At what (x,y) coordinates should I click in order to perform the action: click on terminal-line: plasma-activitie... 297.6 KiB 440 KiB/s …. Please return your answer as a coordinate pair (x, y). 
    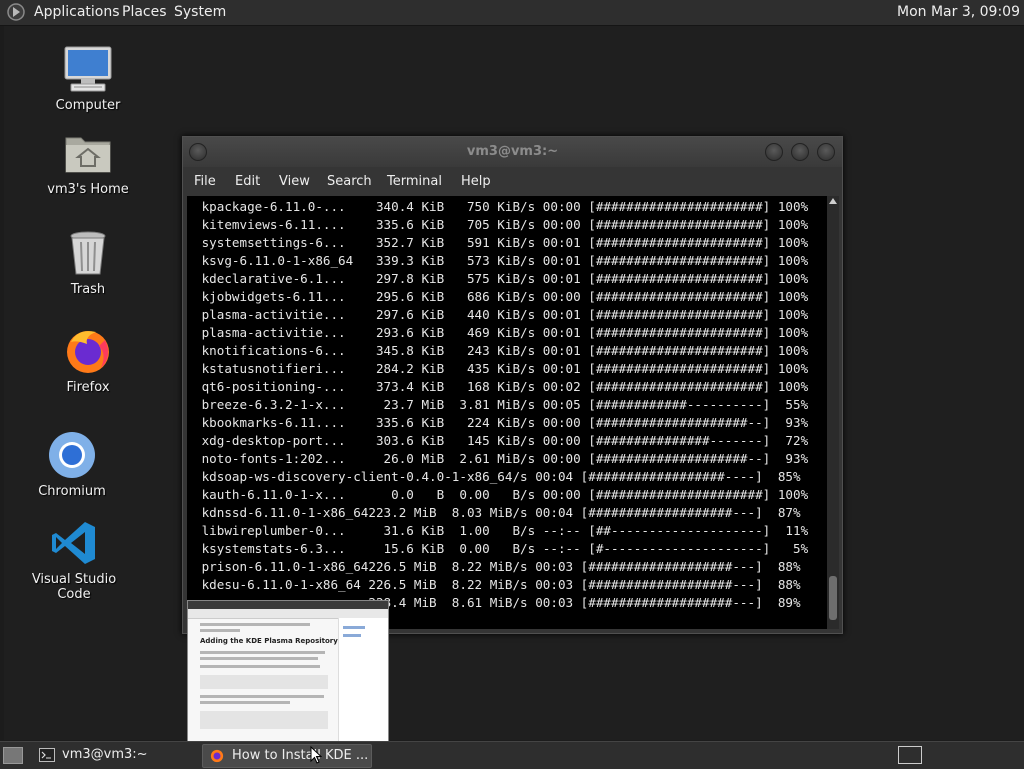
    Looking at the image, I should click on (501, 314).